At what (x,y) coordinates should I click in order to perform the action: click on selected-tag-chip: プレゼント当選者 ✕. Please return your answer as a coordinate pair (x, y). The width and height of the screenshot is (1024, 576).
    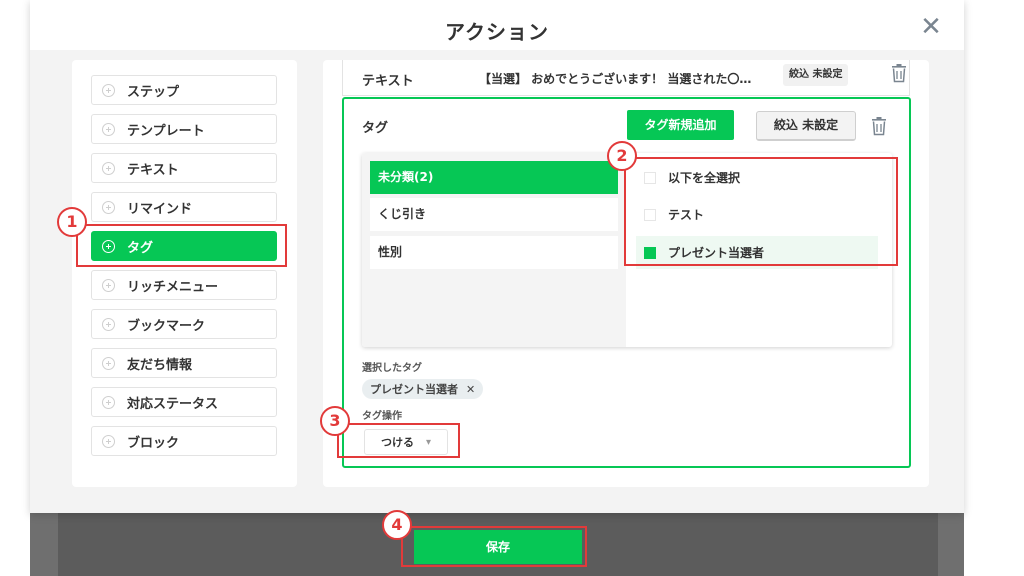
    Looking at the image, I should click on (423, 389).